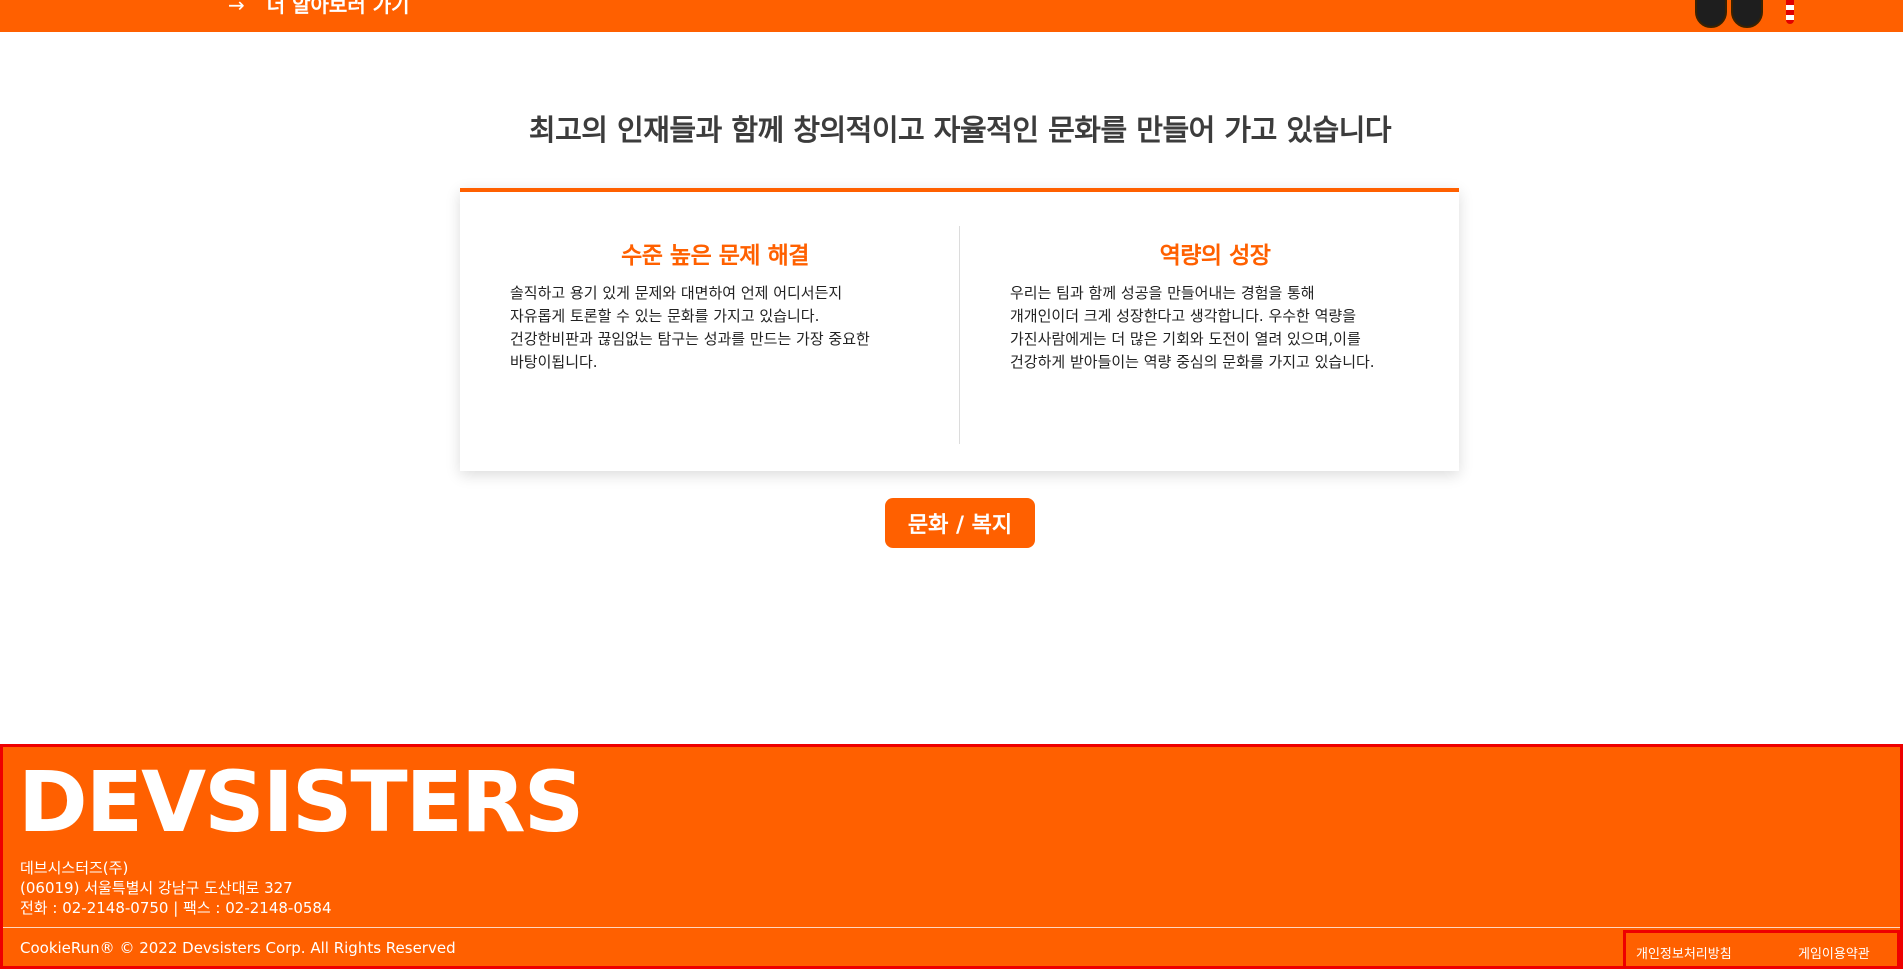 The height and width of the screenshot is (969, 1903). What do you see at coordinates (1711, 14) in the screenshot?
I see `boot-left` at bounding box center [1711, 14].